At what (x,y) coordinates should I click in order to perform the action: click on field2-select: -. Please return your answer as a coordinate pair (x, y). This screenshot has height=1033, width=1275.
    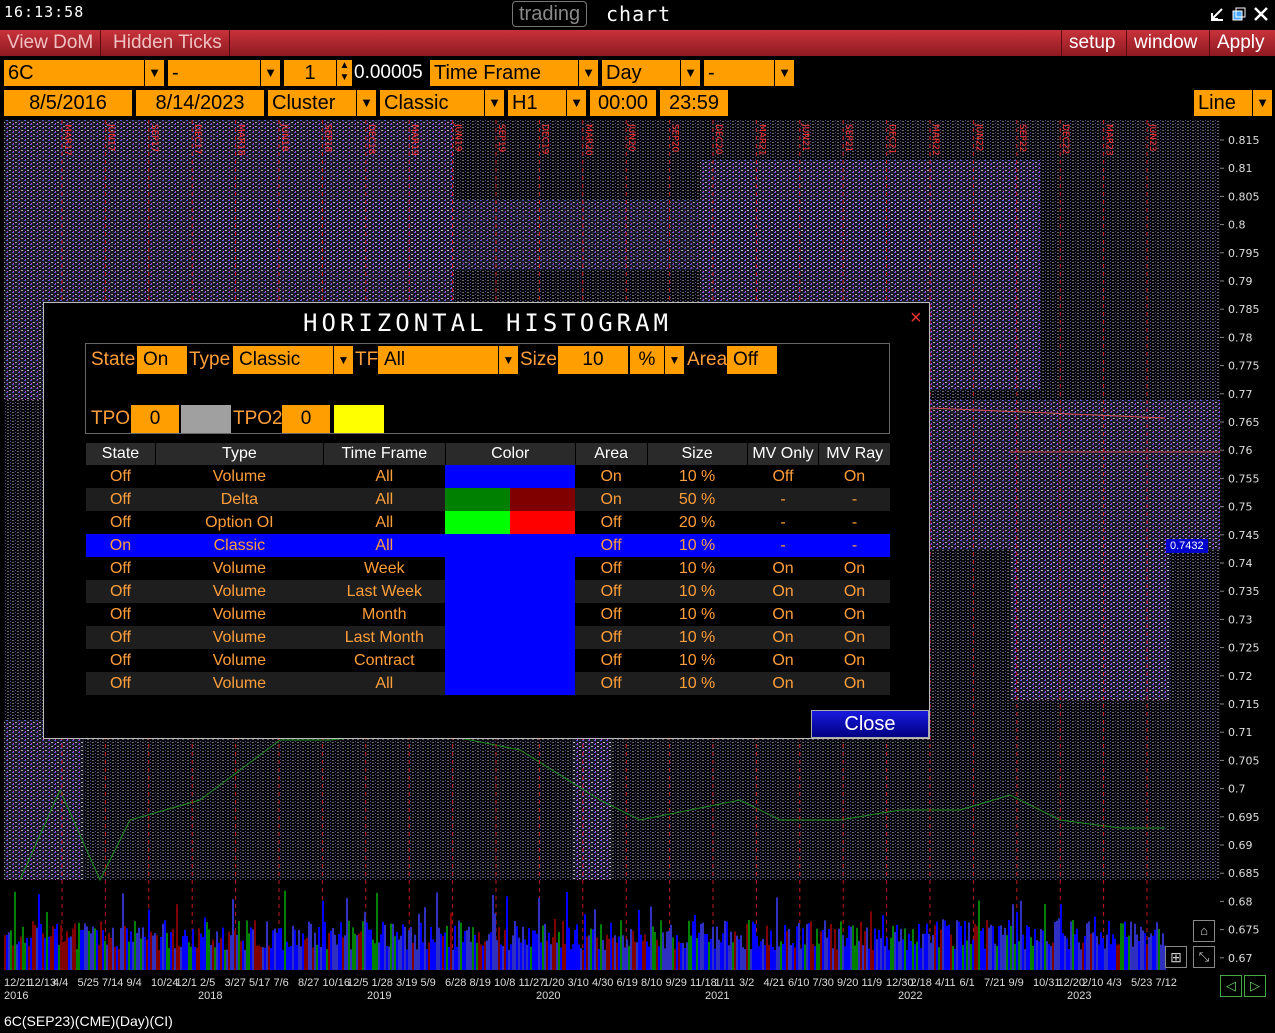
    Looking at the image, I should click on (214, 73).